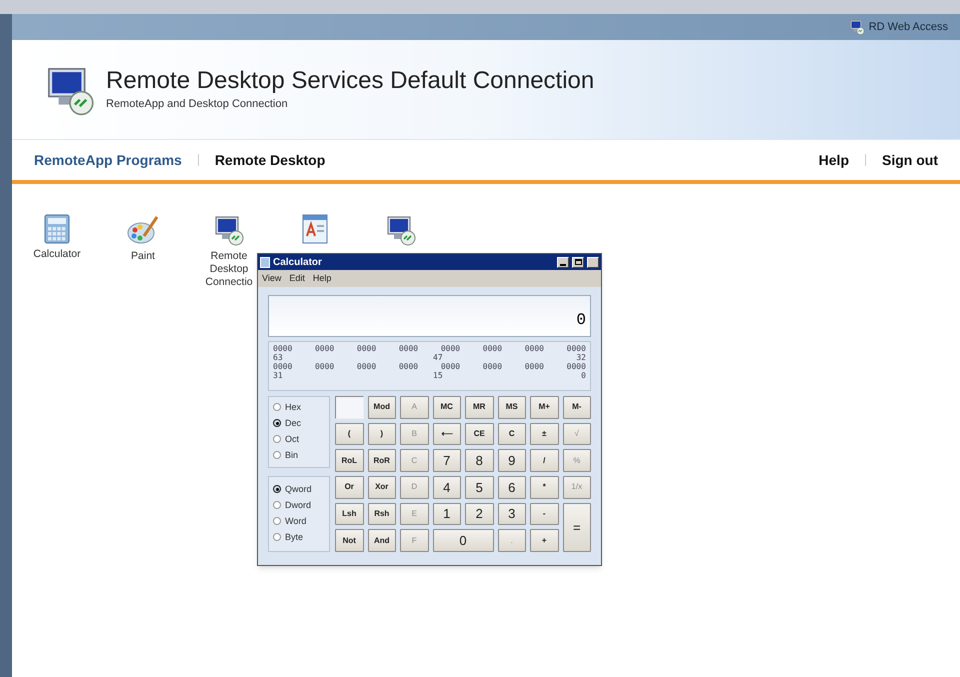  Describe the element at coordinates (479, 487) in the screenshot. I see `calculator-key: 5` at that location.